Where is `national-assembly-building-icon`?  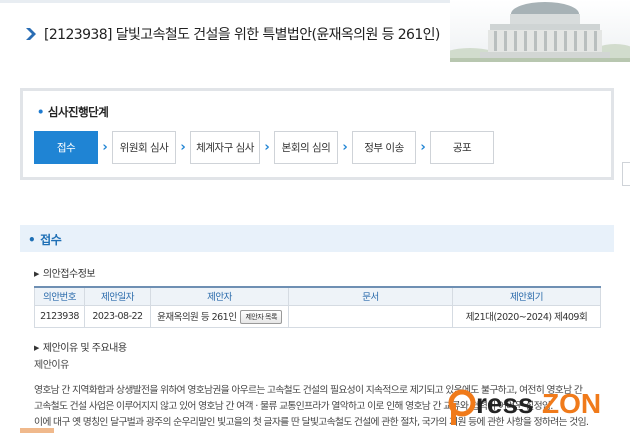
national-assembly-building-icon is located at coordinates (540, 31).